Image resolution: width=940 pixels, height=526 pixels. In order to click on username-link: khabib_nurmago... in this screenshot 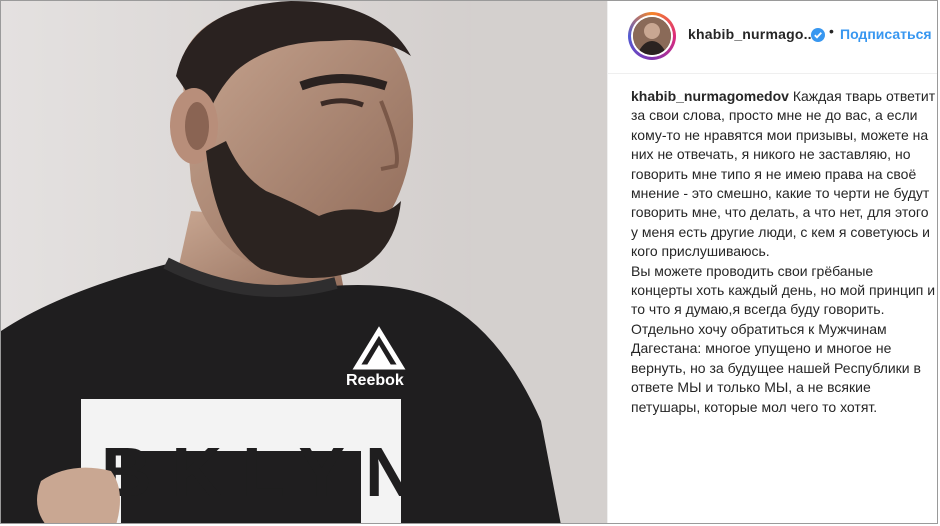, I will do `click(752, 34)`.